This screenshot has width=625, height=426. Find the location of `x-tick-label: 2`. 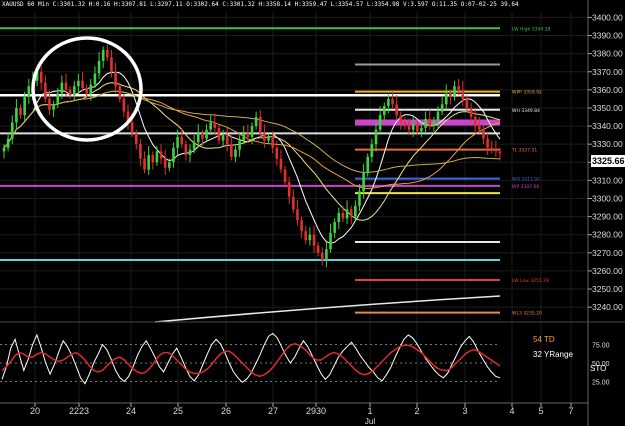

x-tick-label: 2 is located at coordinates (416, 411).